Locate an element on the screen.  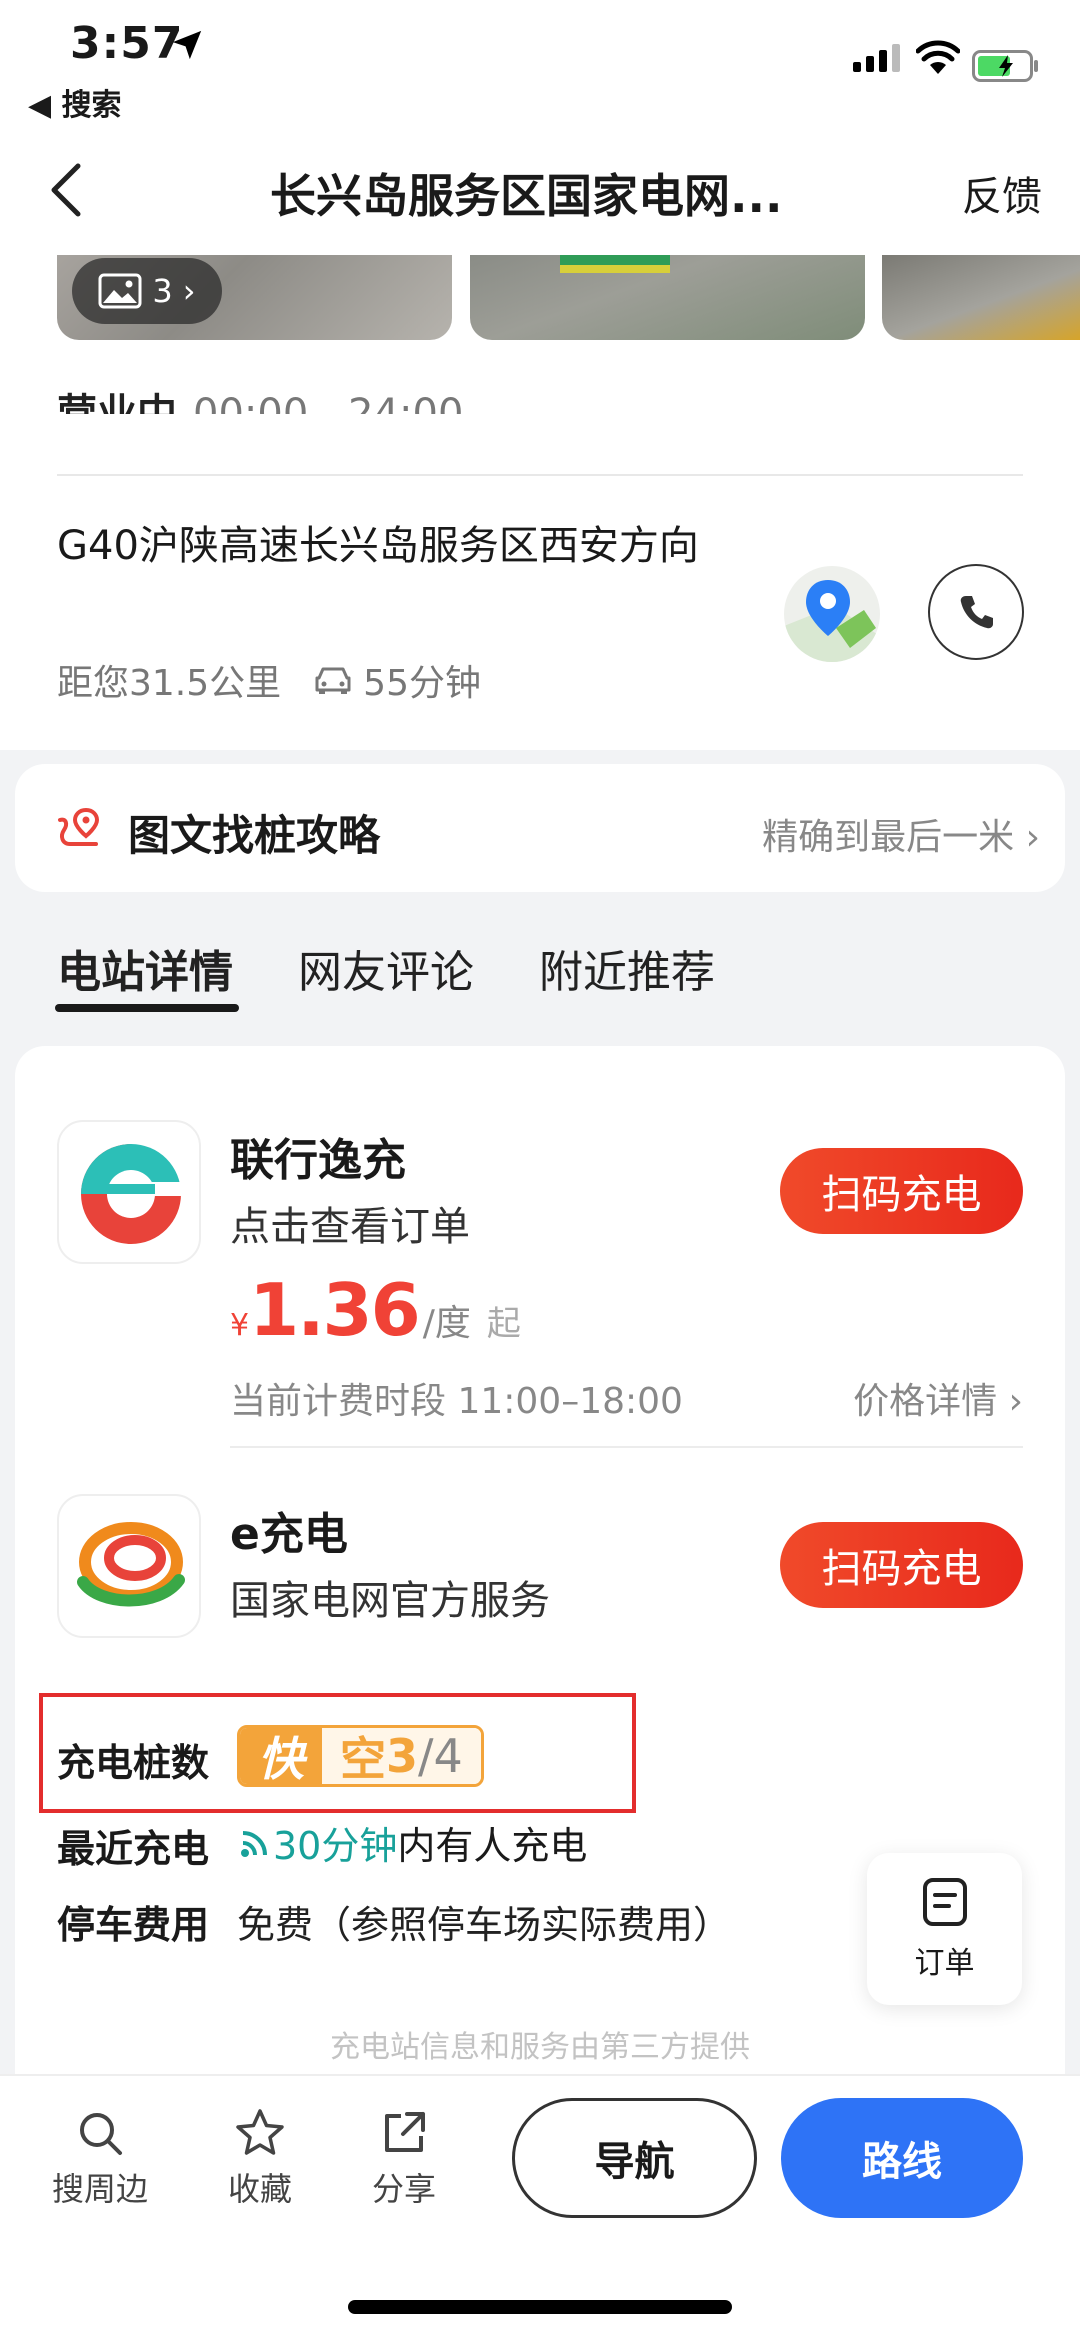
parking-fee-label: 停车费用 is located at coordinates (133, 1925).